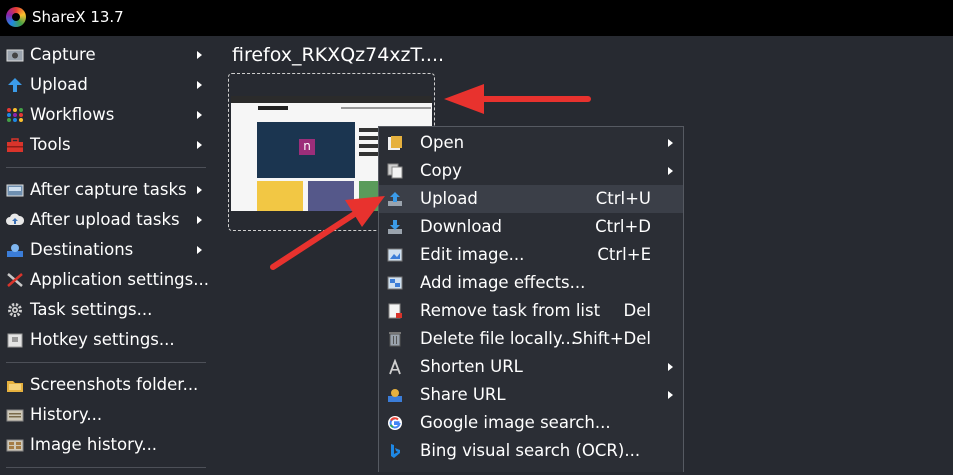 This screenshot has width=953, height=475. I want to click on wrench-screwdriver-icon, so click(15, 280).